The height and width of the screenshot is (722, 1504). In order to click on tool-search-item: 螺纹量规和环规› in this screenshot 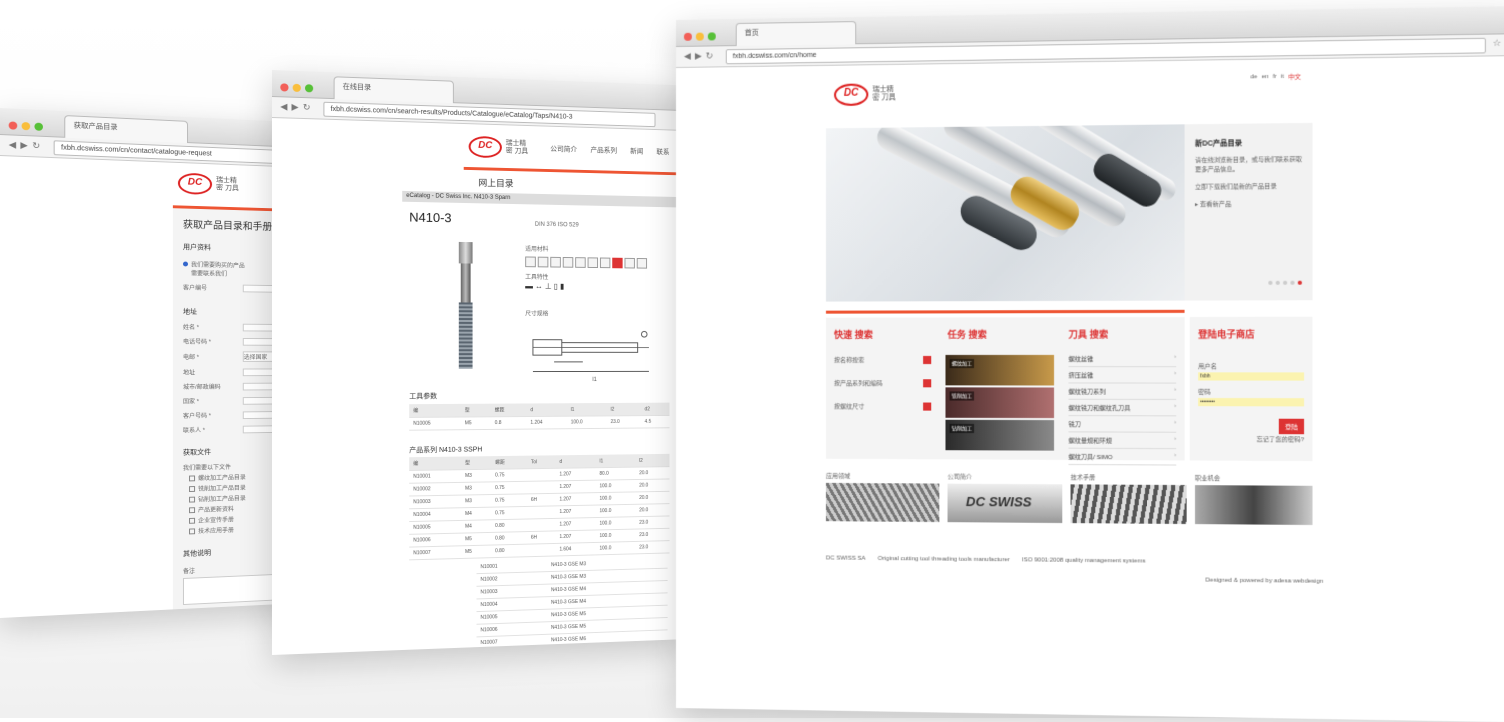, I will do `click(1122, 440)`.